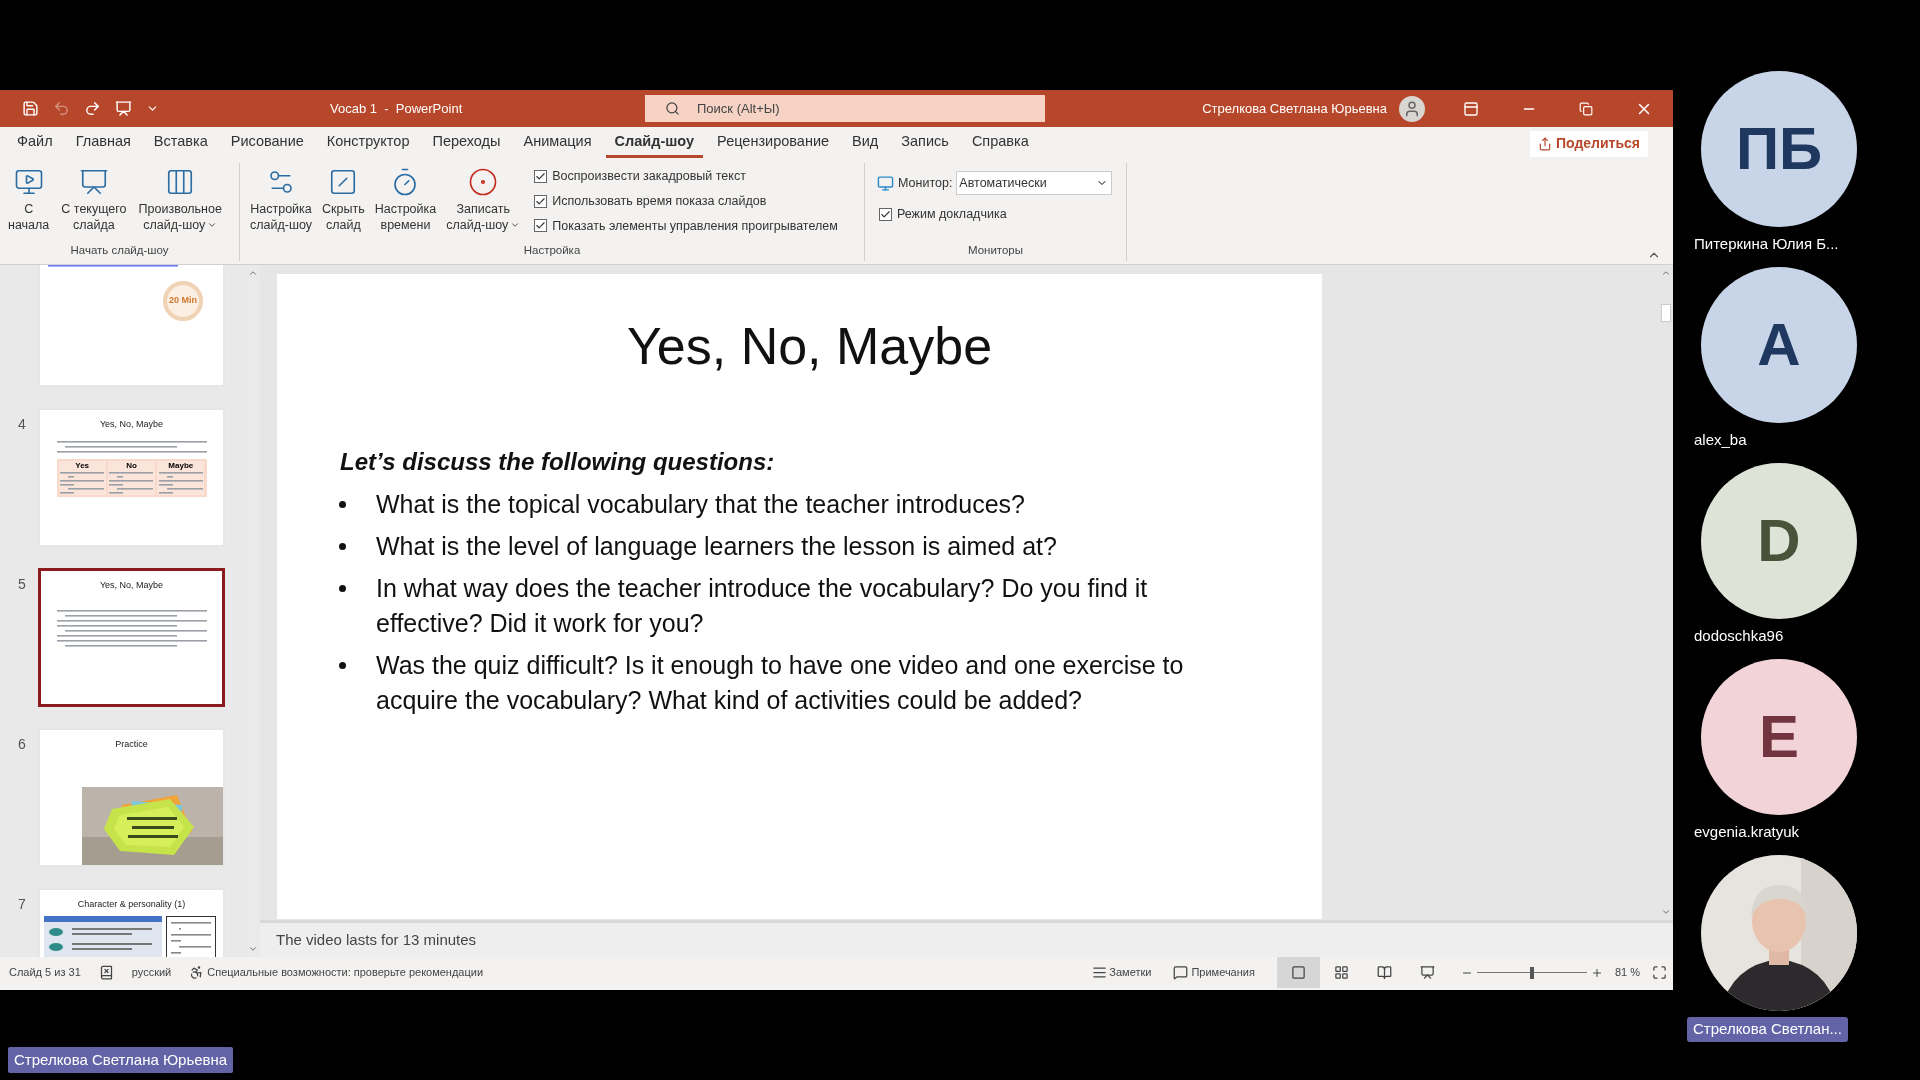 The width and height of the screenshot is (1920, 1080). What do you see at coordinates (1659, 972) in the screenshot?
I see `fit-to-window-icon` at bounding box center [1659, 972].